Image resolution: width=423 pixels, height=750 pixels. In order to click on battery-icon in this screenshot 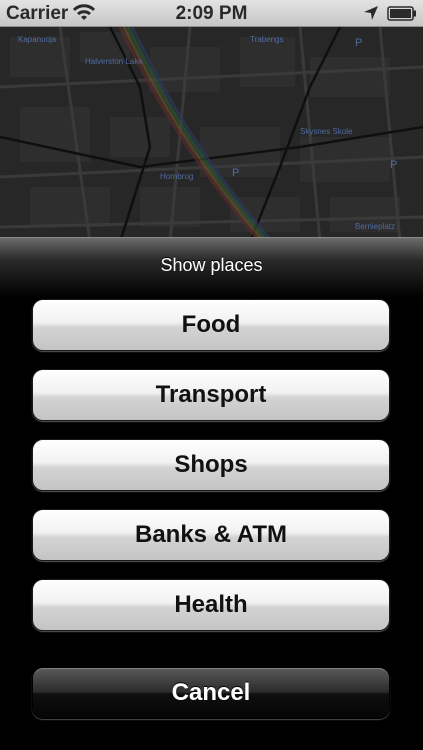, I will do `click(401, 13)`.